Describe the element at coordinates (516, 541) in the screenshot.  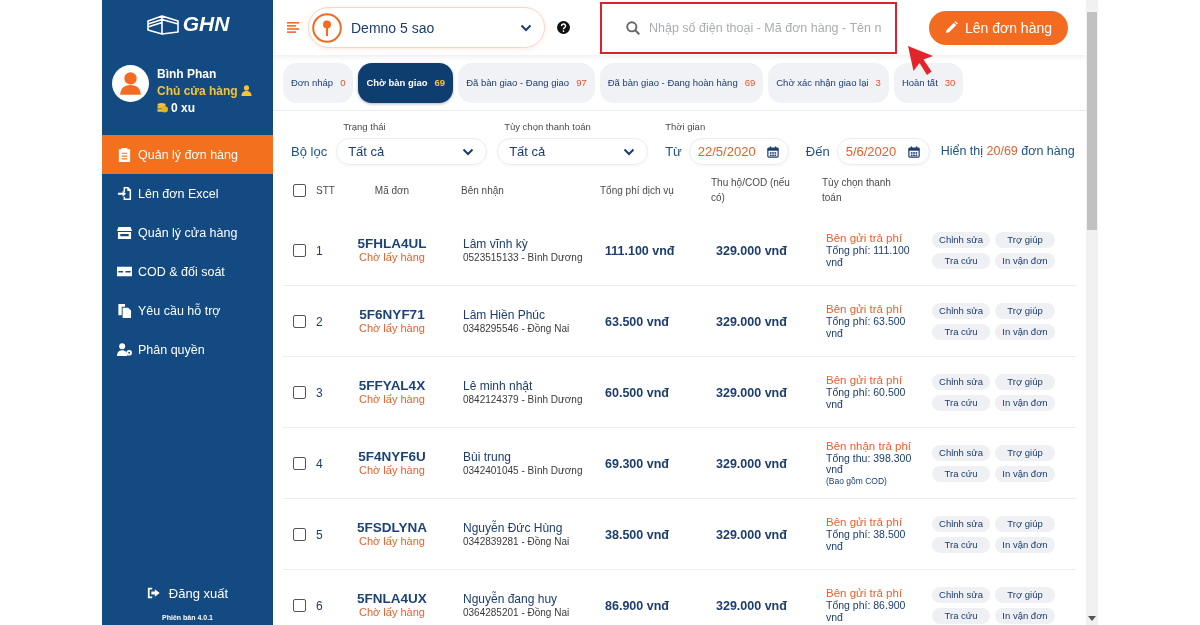
I see `recipient-contact: 0342839281 - Đồng Nai` at that location.